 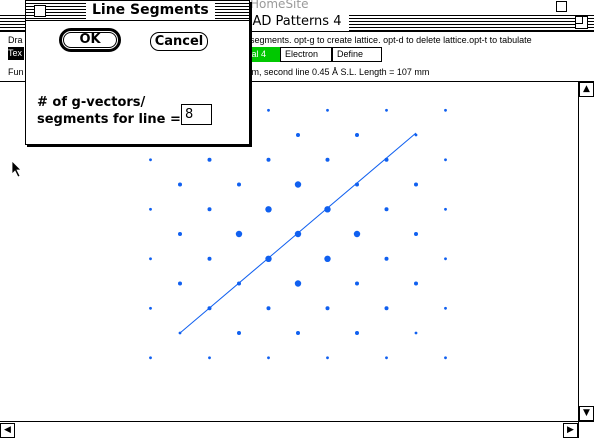 What do you see at coordinates (109, 111) in the screenshot?
I see `segments-field-label: # of g-vectors/ segments for line =` at bounding box center [109, 111].